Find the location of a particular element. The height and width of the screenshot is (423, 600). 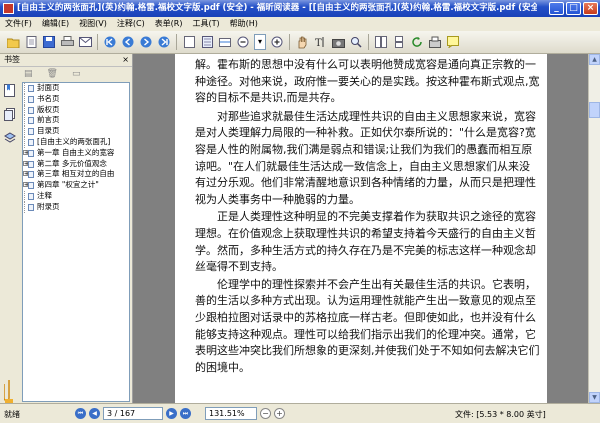

save-icon is located at coordinates (49, 42).